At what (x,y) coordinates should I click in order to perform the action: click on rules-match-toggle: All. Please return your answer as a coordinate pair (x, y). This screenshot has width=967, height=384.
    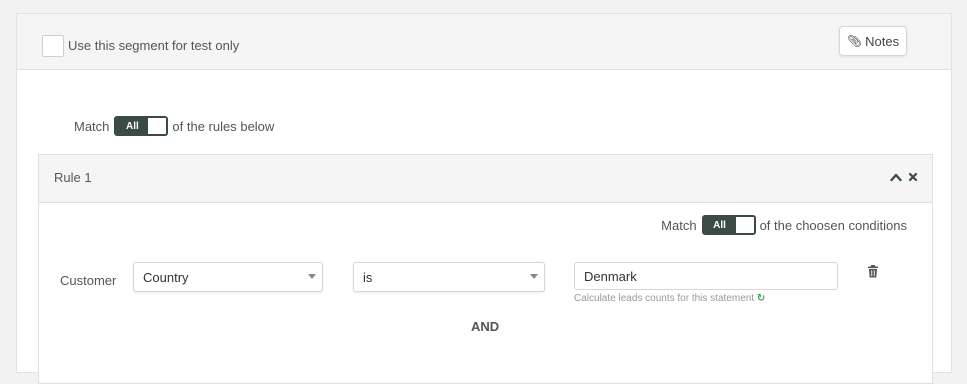
    Looking at the image, I should click on (141, 126).